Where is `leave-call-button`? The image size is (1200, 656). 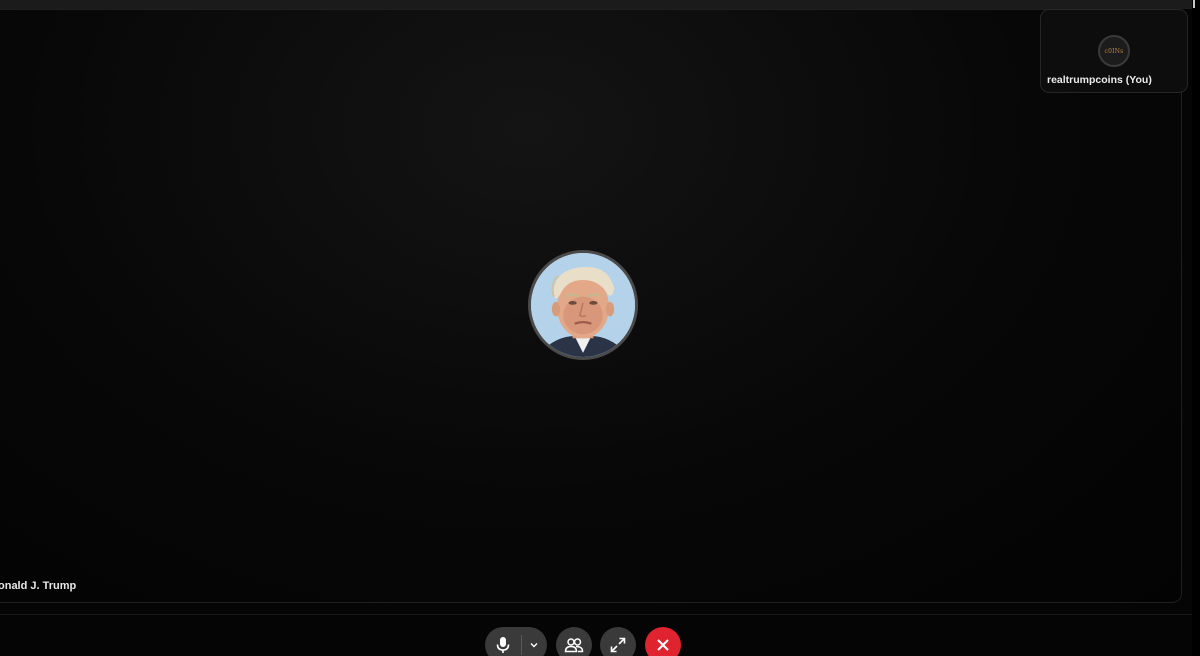 leave-call-button is located at coordinates (663, 641).